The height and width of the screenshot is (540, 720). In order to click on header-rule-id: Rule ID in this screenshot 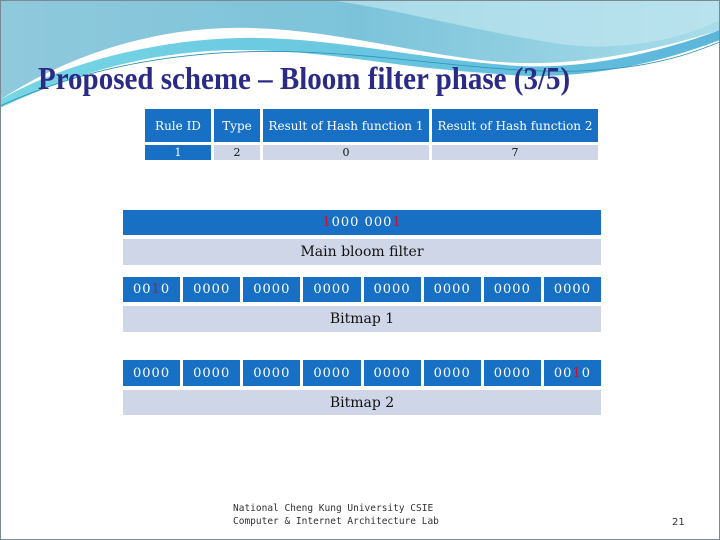, I will do `click(178, 125)`.